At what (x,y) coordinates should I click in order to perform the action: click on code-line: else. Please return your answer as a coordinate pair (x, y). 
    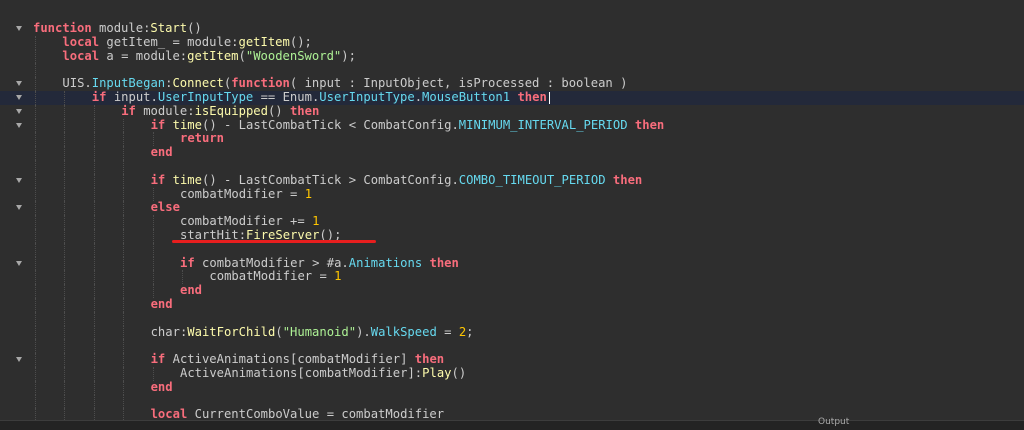
    Looking at the image, I should click on (512, 208).